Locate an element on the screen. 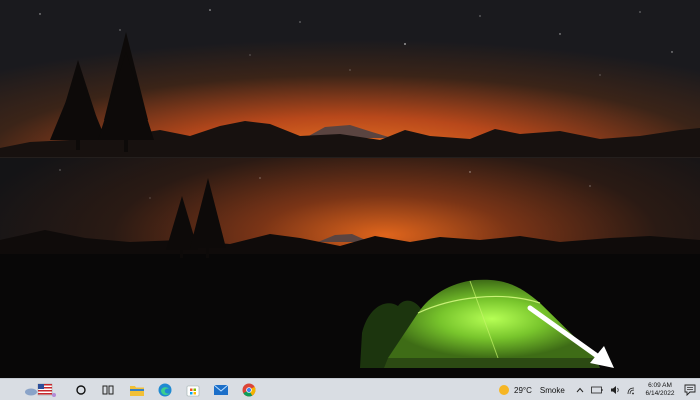 This screenshot has height=400, width=700. chrome-icon is located at coordinates (249, 389).